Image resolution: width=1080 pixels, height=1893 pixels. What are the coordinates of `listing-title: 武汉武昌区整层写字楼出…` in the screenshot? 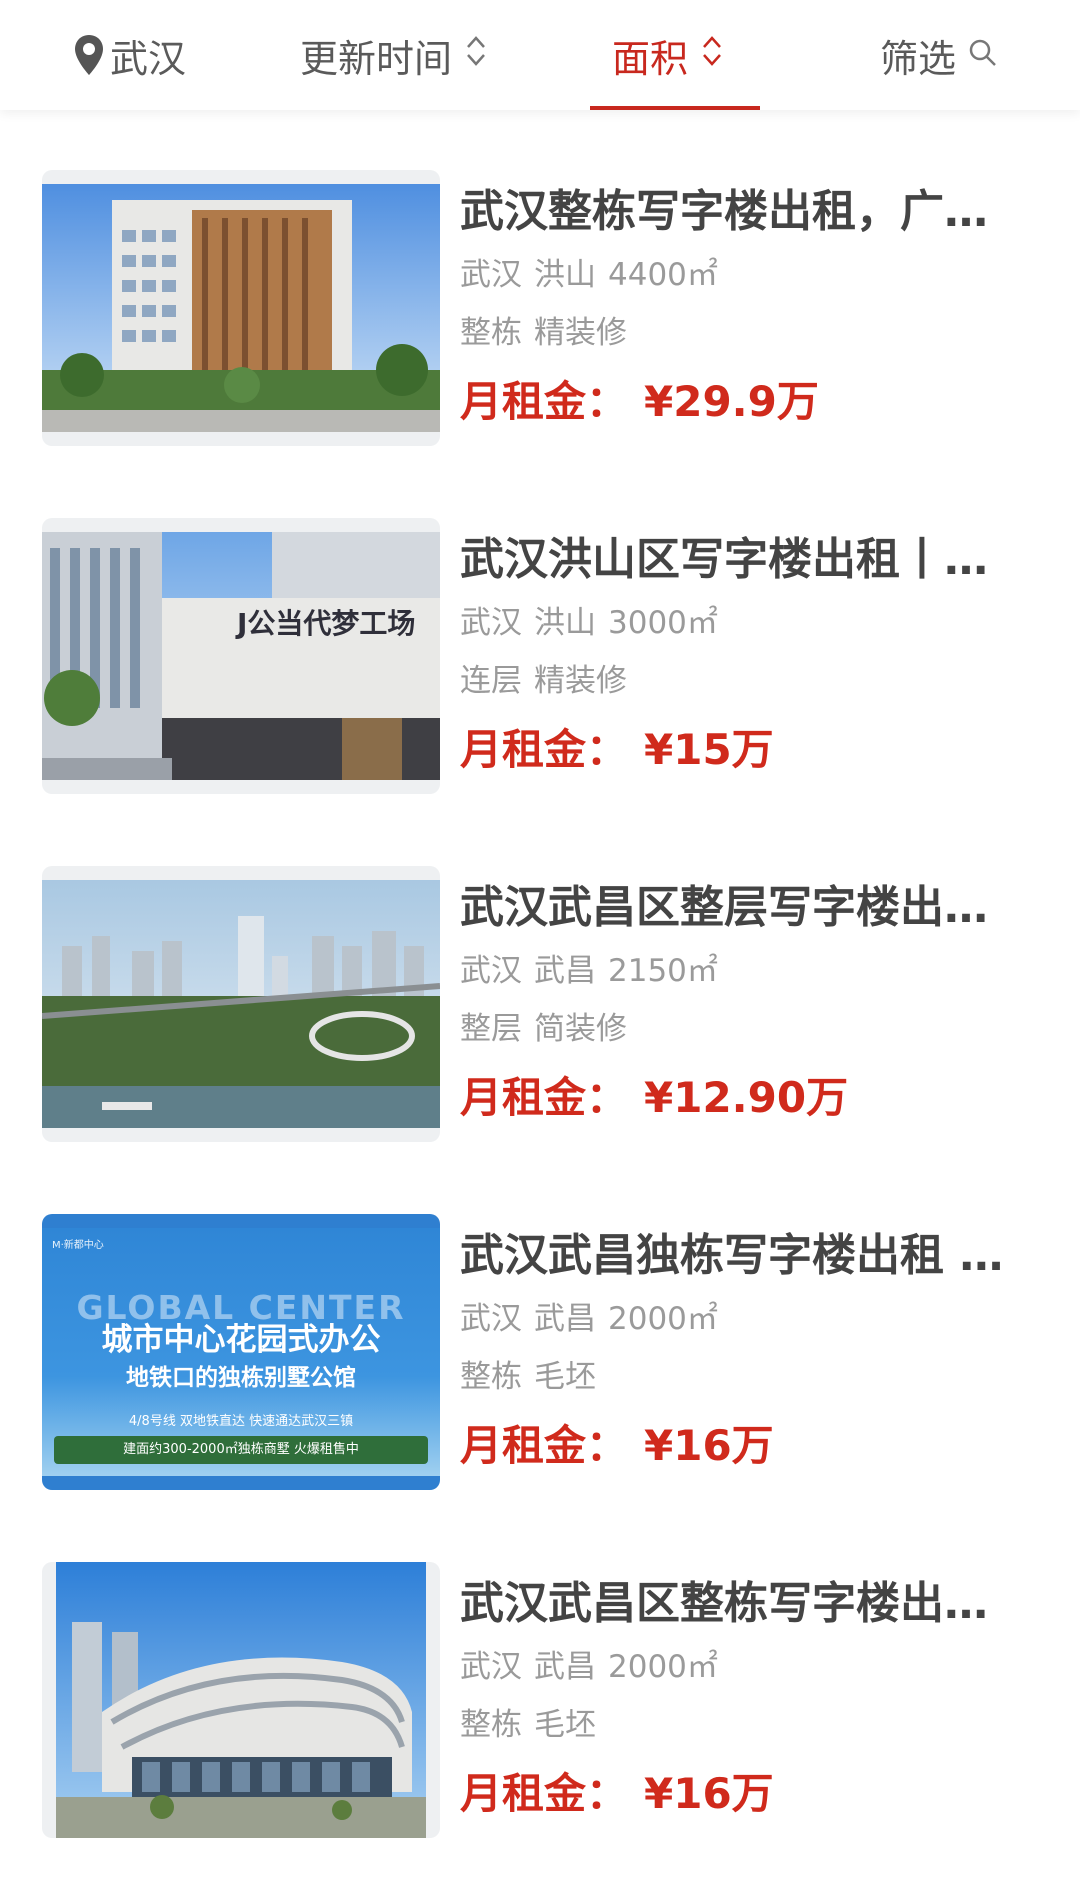 It's located at (738, 908).